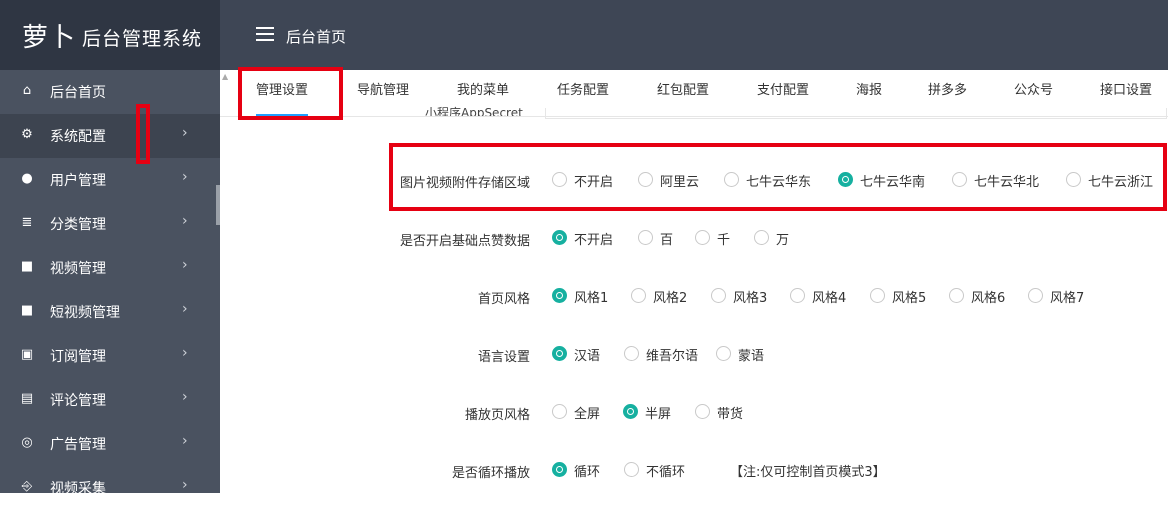  I want to click on appsecret-input, so click(856, 113).